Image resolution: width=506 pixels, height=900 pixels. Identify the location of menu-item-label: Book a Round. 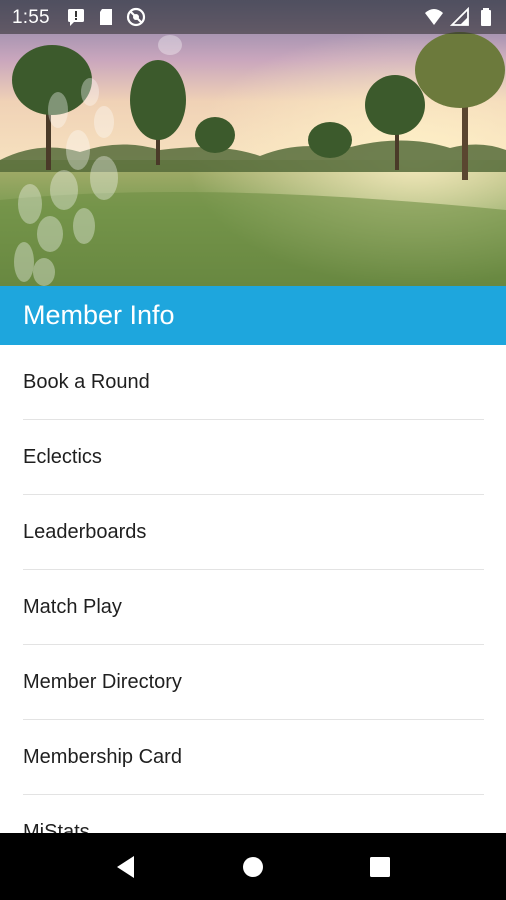
(86, 382).